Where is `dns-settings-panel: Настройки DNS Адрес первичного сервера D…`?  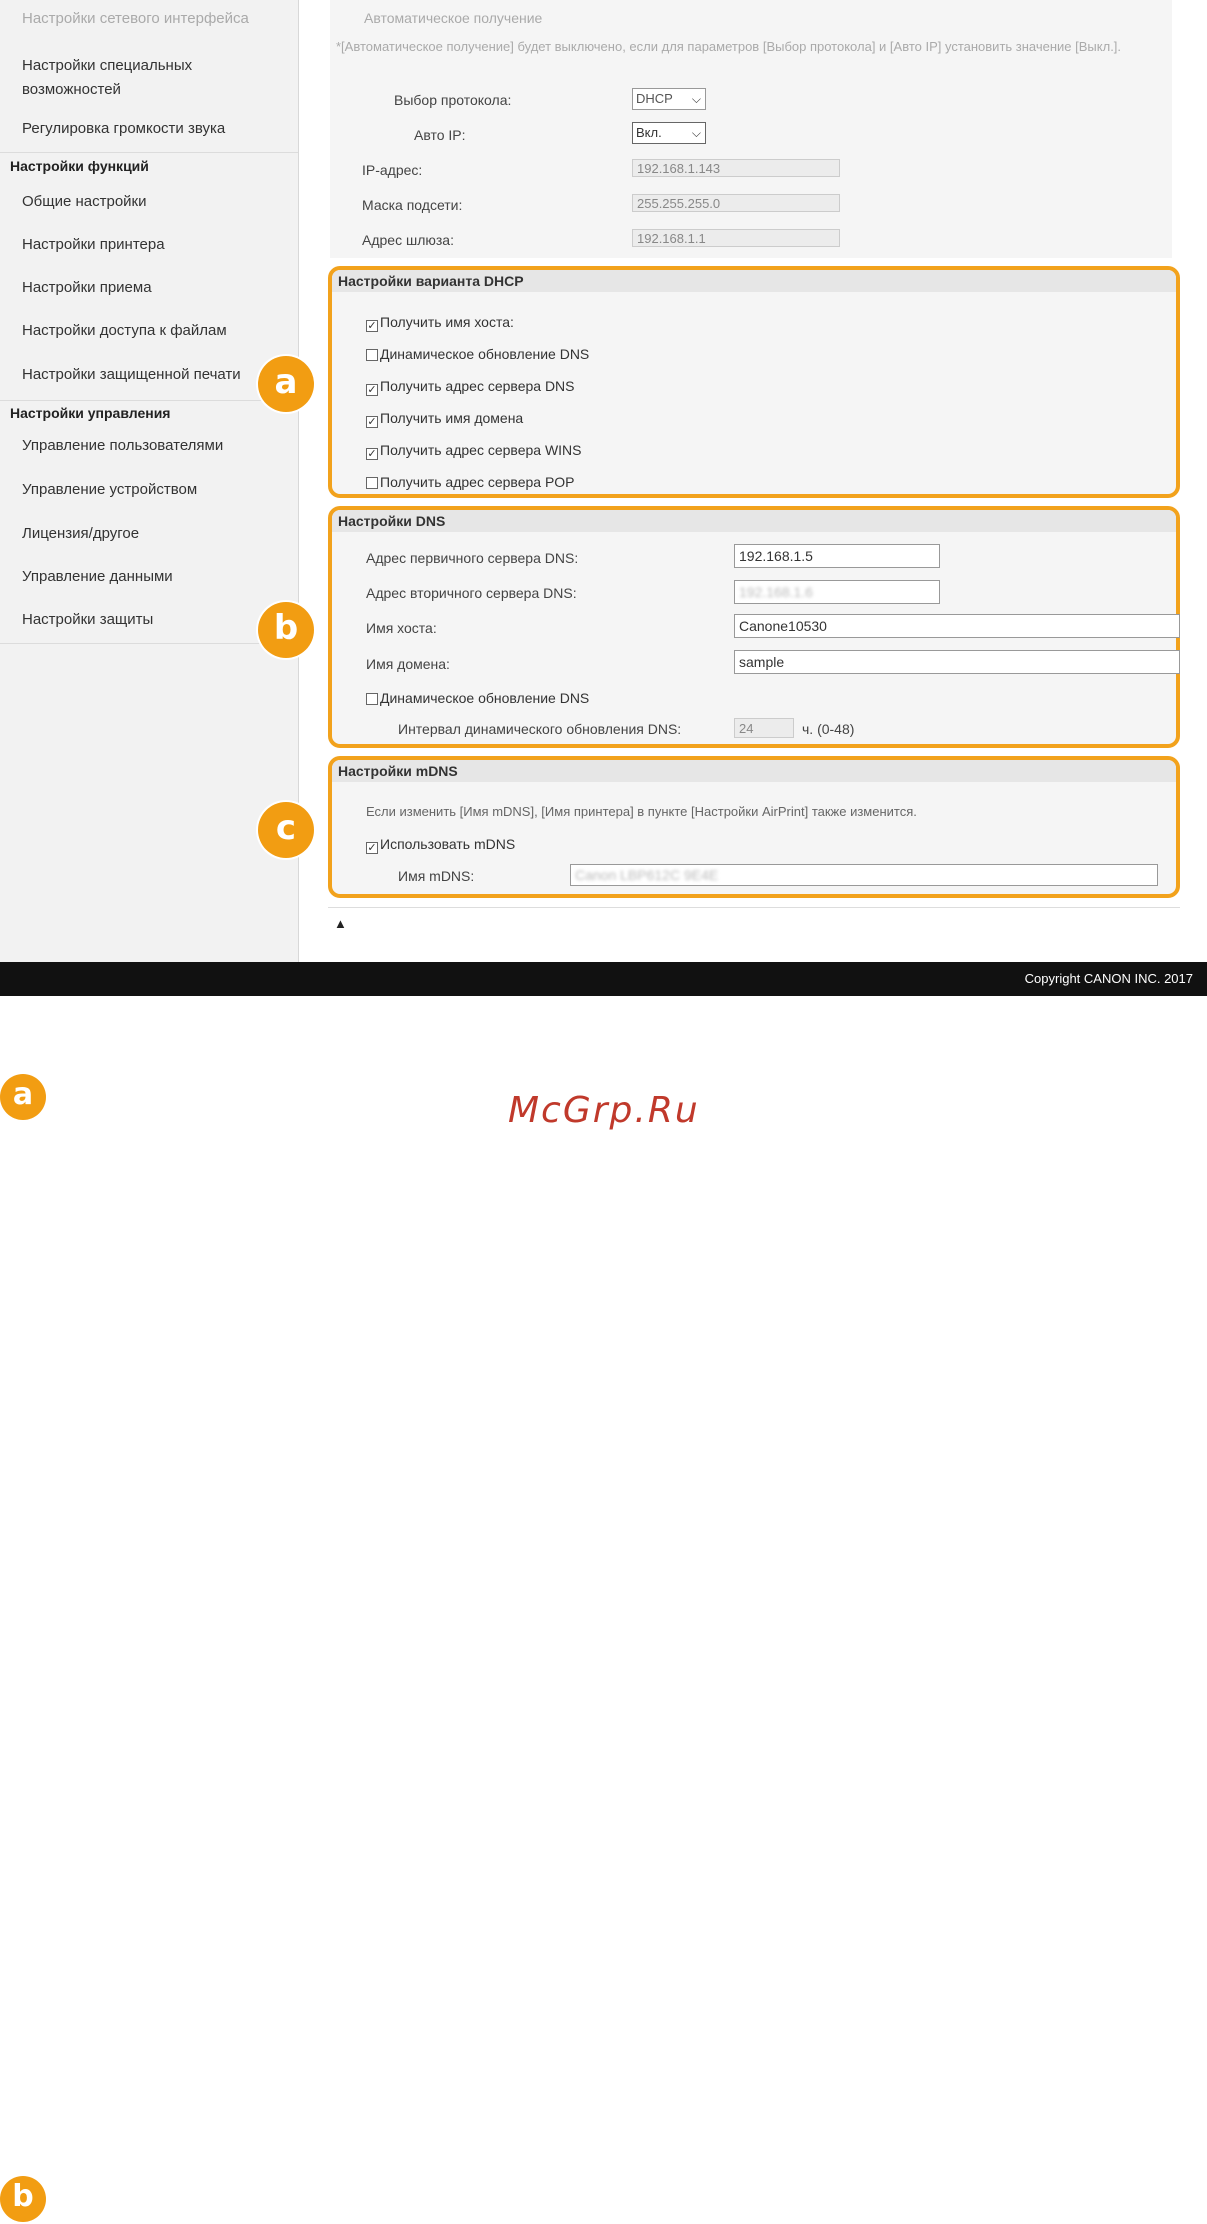
dns-settings-panel: Настройки DNS Адрес первичного сервера D… is located at coordinates (754, 627).